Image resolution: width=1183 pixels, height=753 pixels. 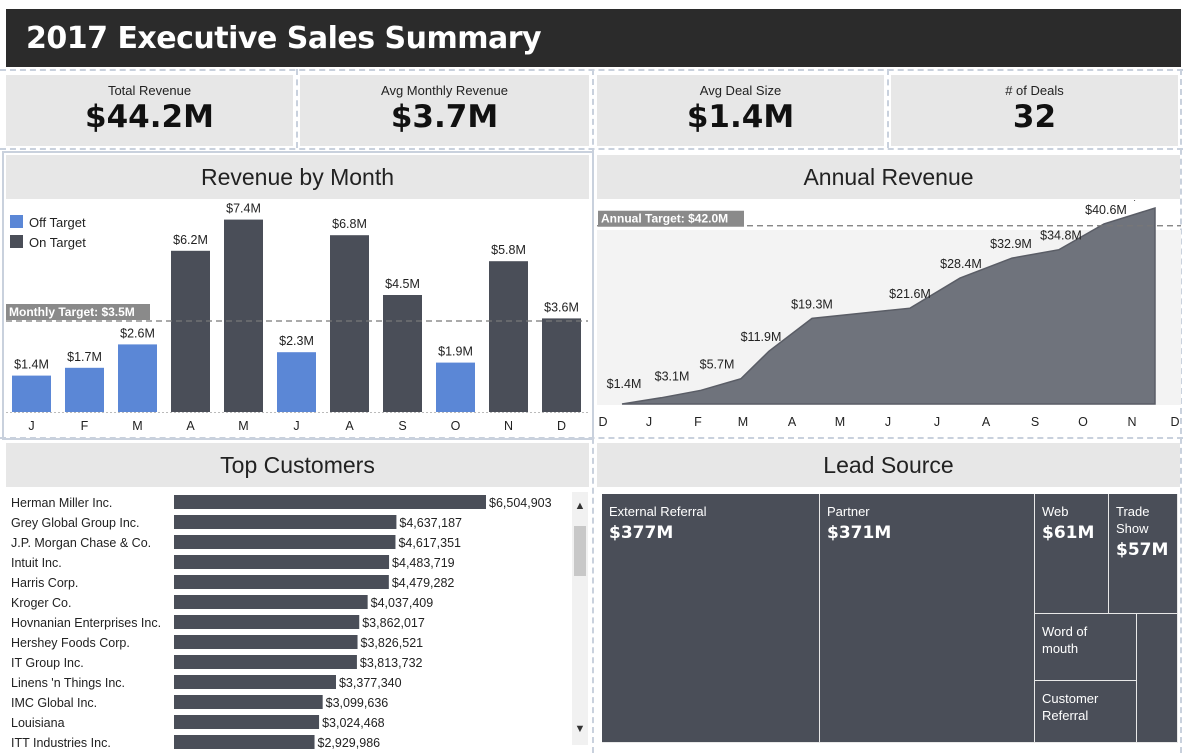 What do you see at coordinates (580, 506) in the screenshot?
I see `scroll-up-icon: ▲` at bounding box center [580, 506].